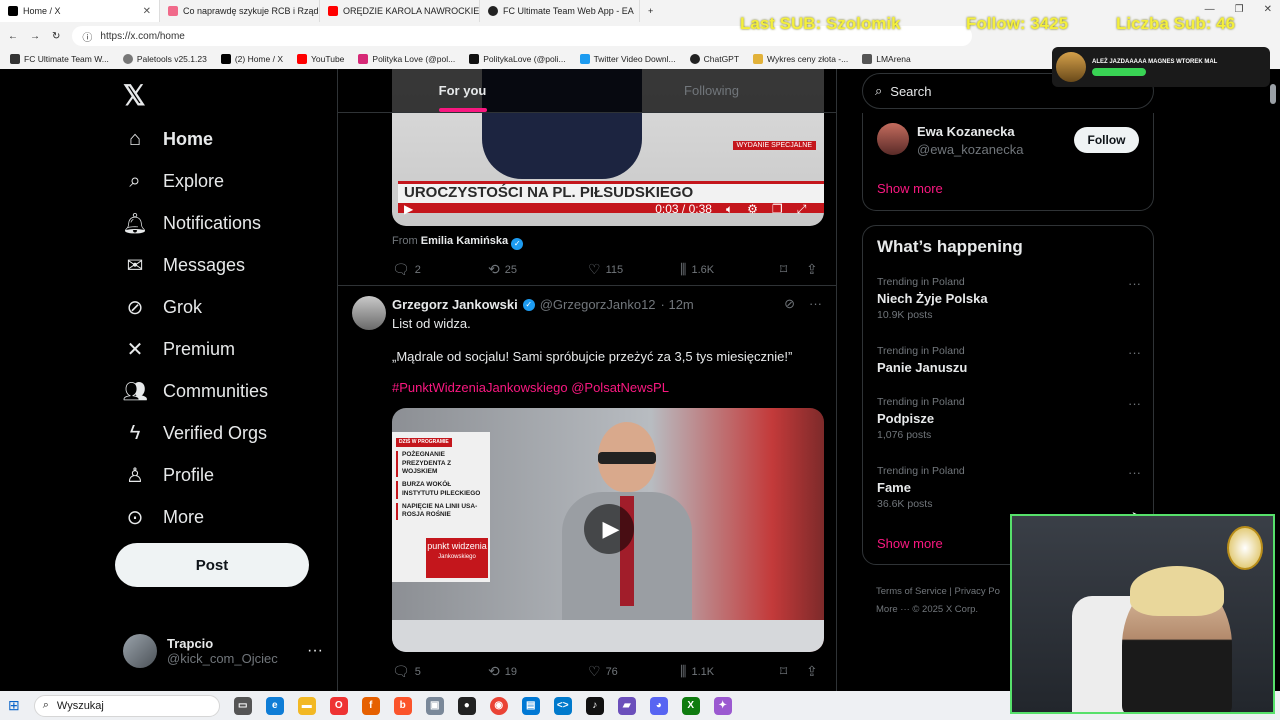 This screenshot has height=720, width=1280. I want to click on close-tab-icon: ✕, so click(147, 11).